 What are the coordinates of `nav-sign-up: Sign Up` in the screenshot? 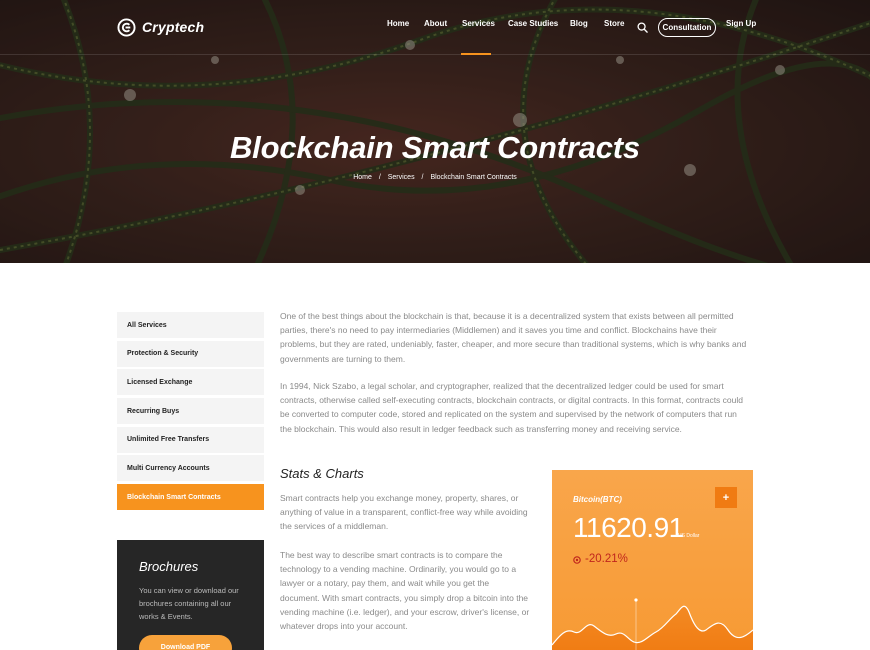 It's located at (741, 23).